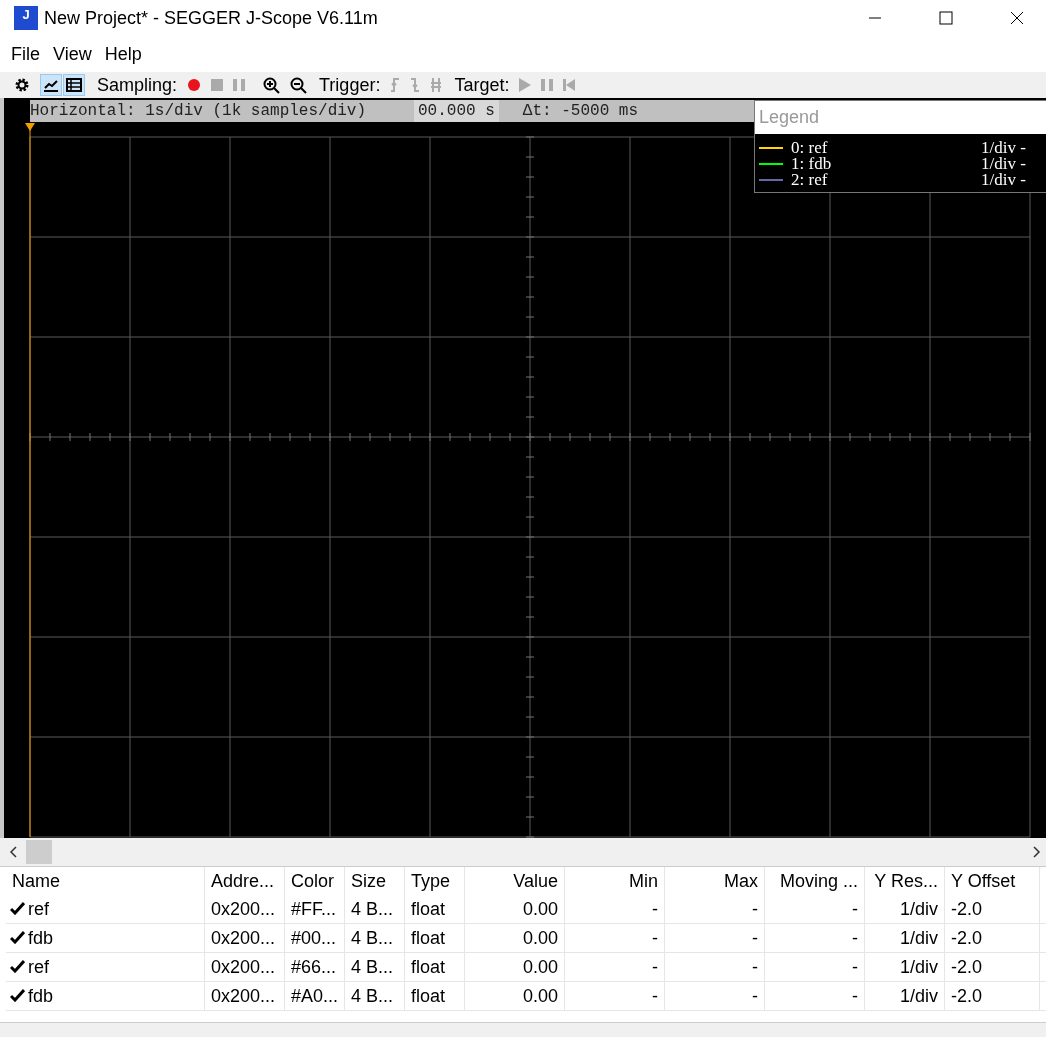 This screenshot has height=1037, width=1046. Describe the element at coordinates (435, 881) in the screenshot. I see `column-header: Type` at that location.